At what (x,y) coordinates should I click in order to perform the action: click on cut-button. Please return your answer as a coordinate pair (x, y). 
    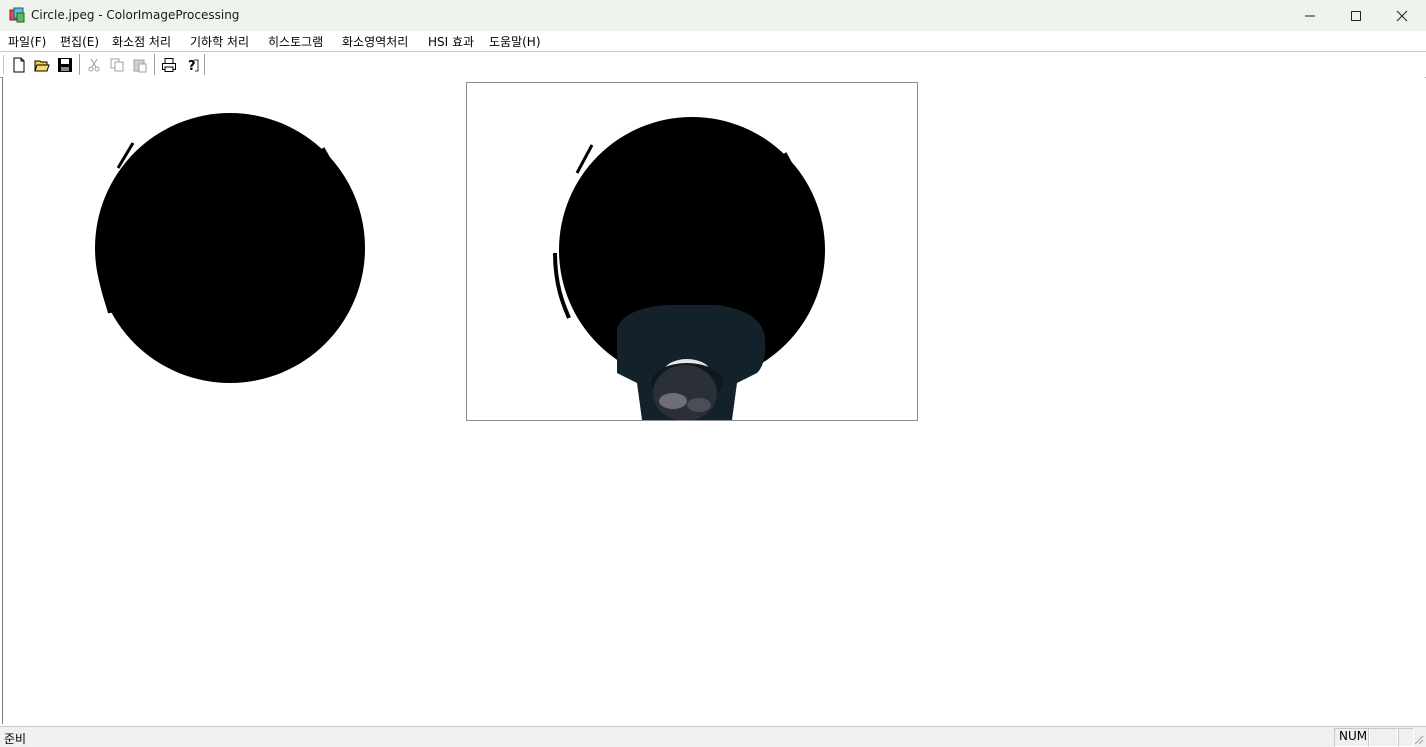
    Looking at the image, I should click on (94, 64).